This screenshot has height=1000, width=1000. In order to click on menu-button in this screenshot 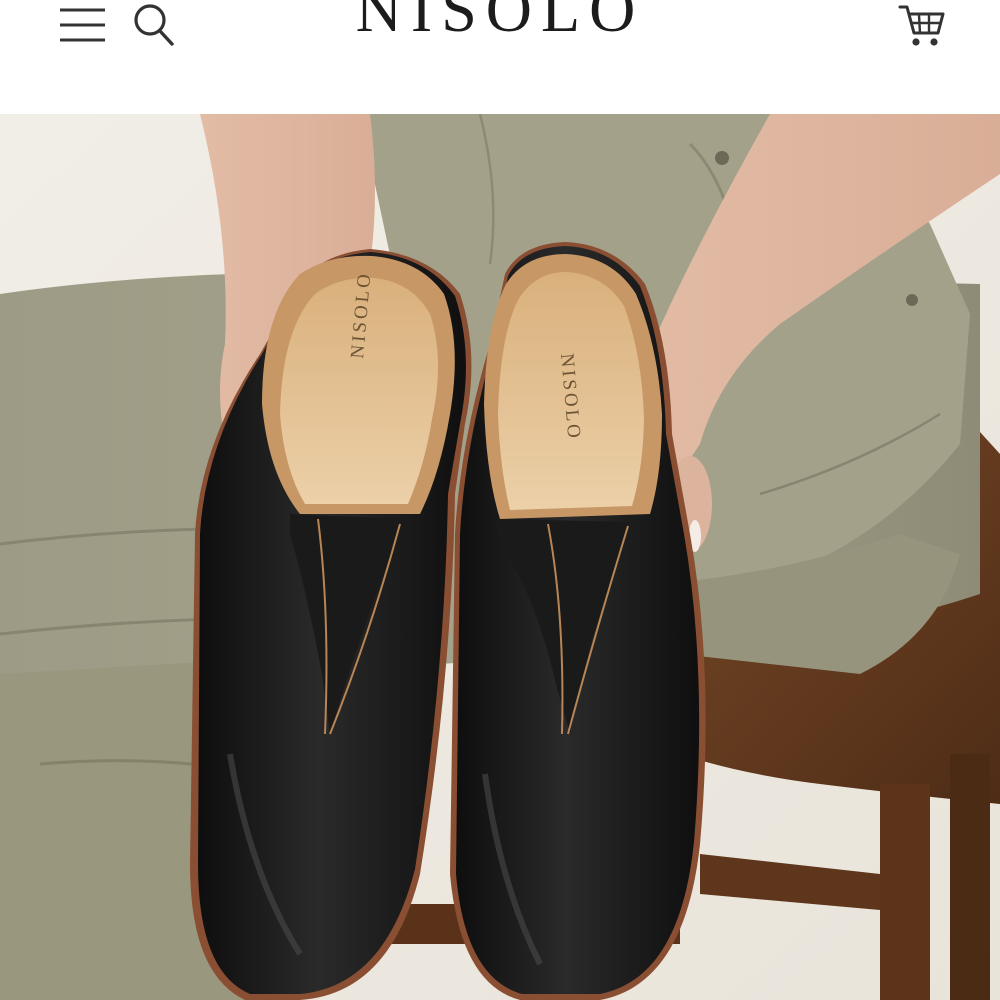, I will do `click(80, 23)`.